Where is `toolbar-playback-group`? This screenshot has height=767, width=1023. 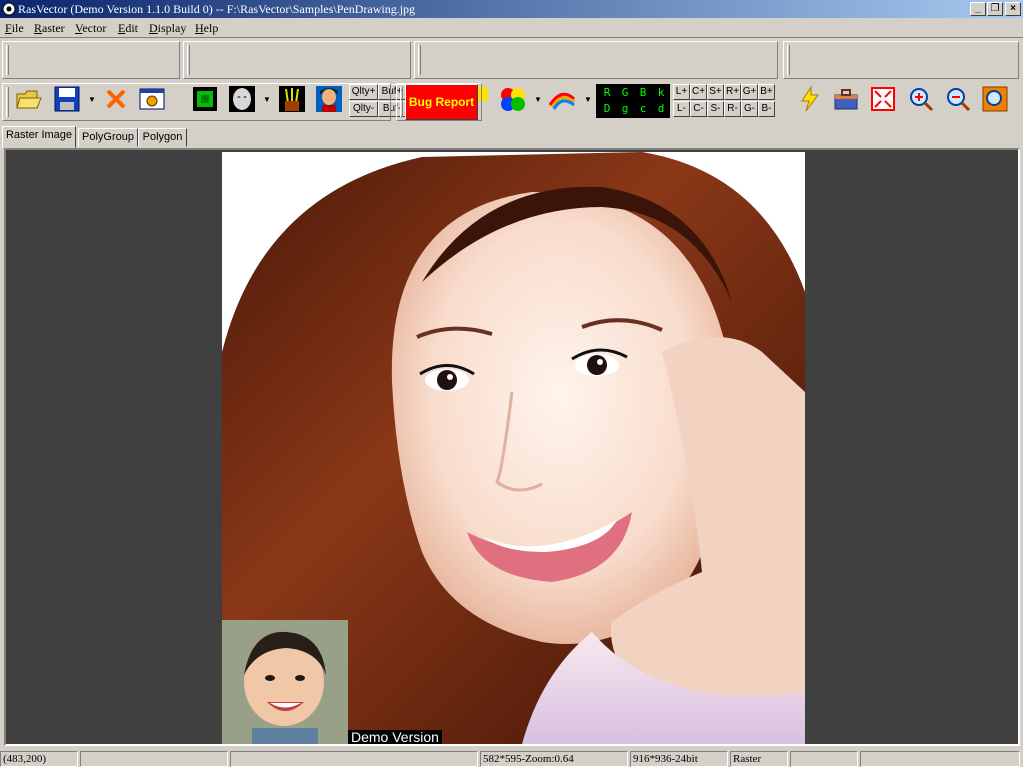 toolbar-playback-group is located at coordinates (196, 102).